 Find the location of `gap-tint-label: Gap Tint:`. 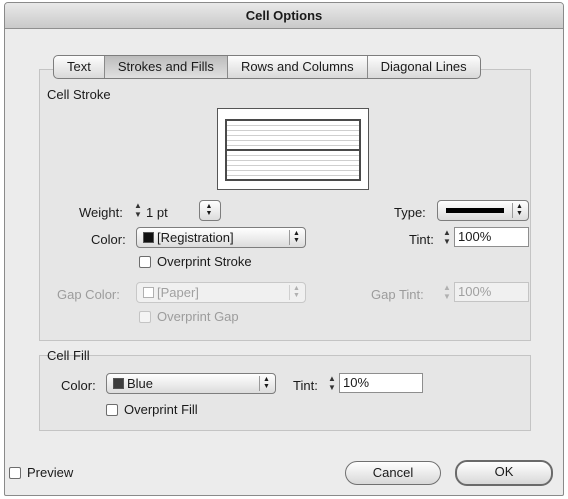

gap-tint-label: Gap Tint: is located at coordinates (397, 294).